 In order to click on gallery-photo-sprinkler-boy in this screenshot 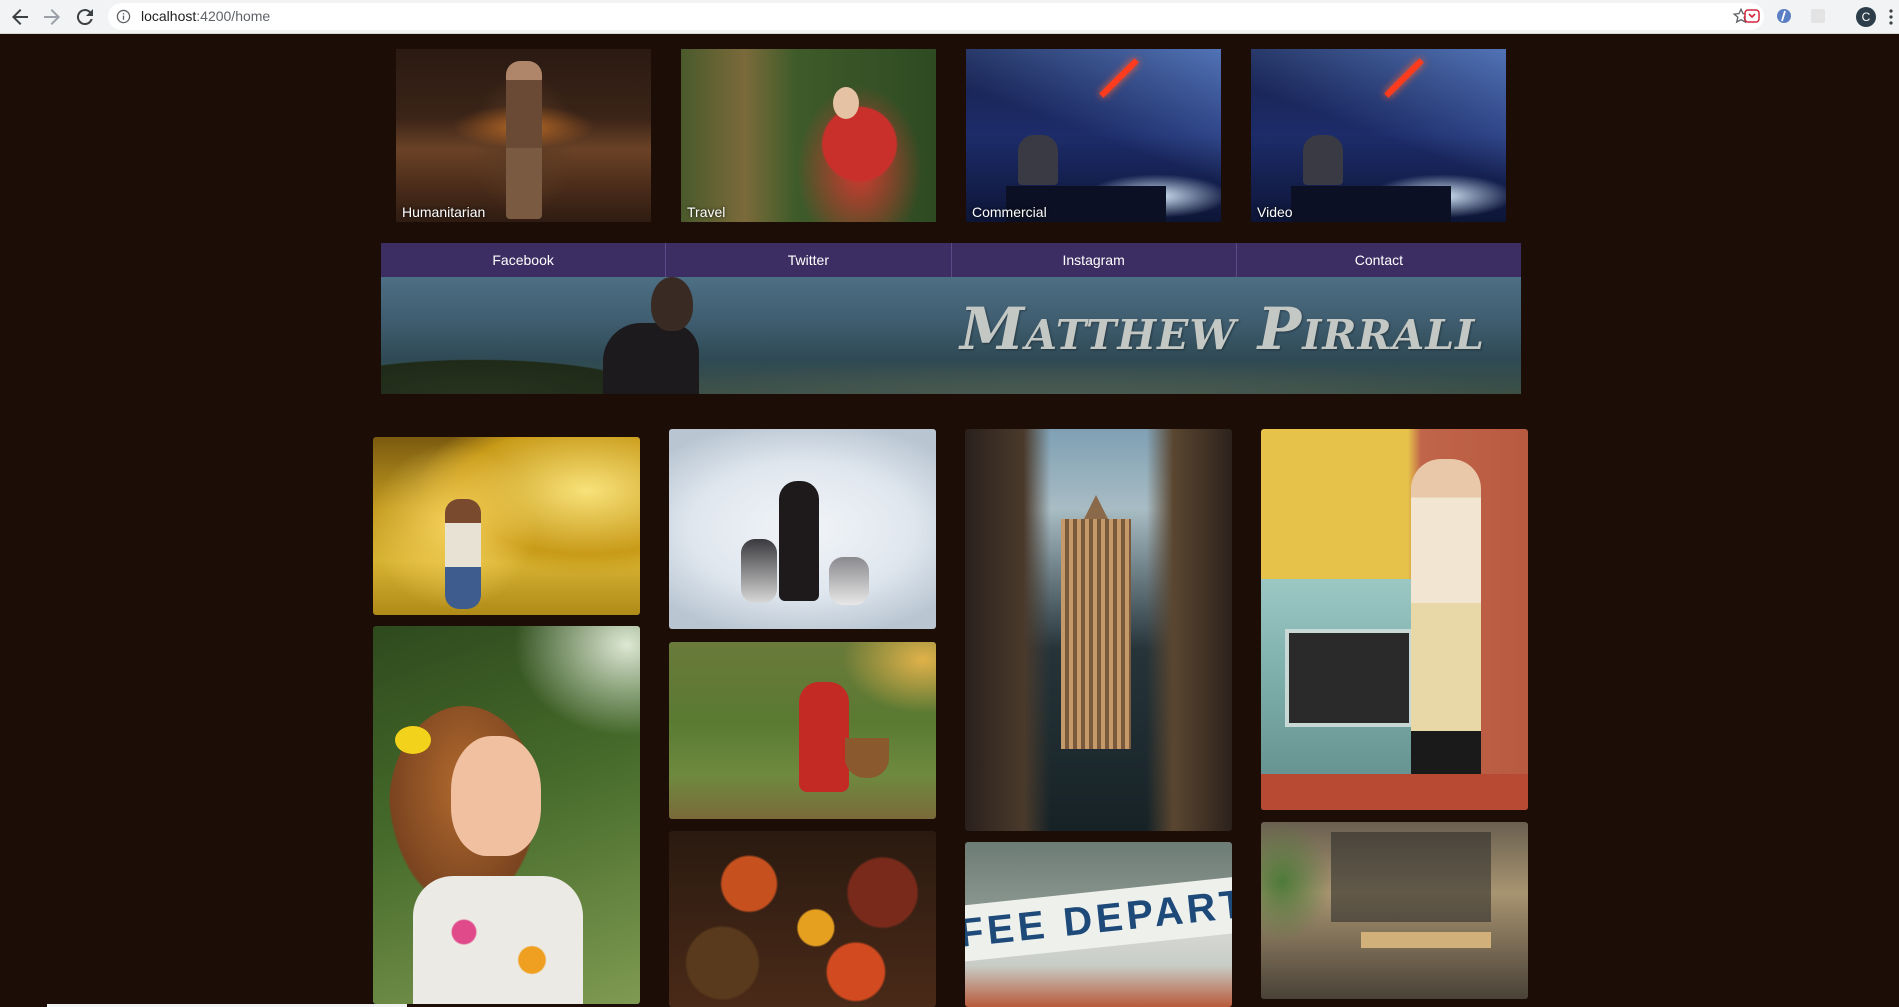, I will do `click(506, 526)`.